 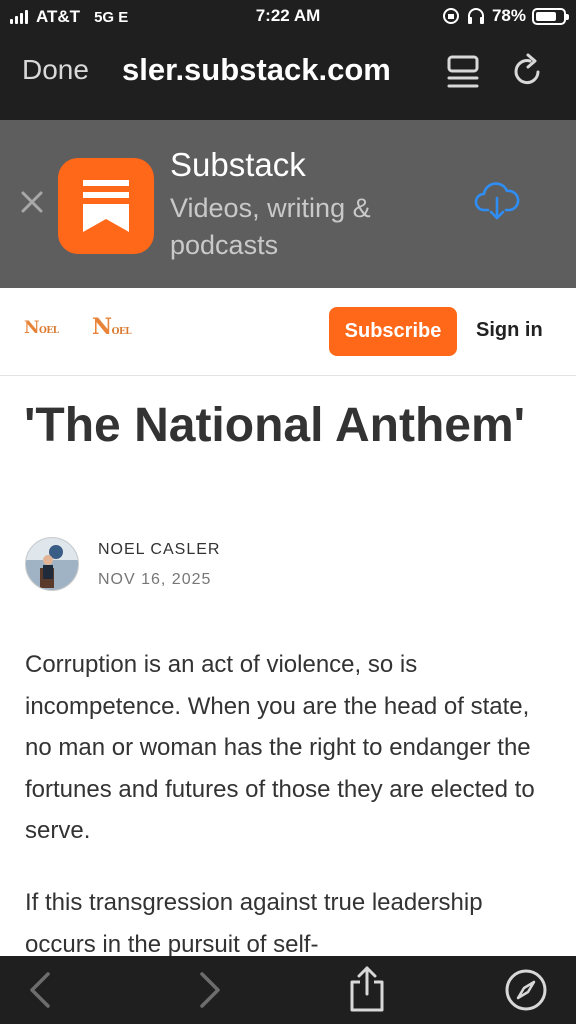 I want to click on share-icon, so click(x=367, y=989).